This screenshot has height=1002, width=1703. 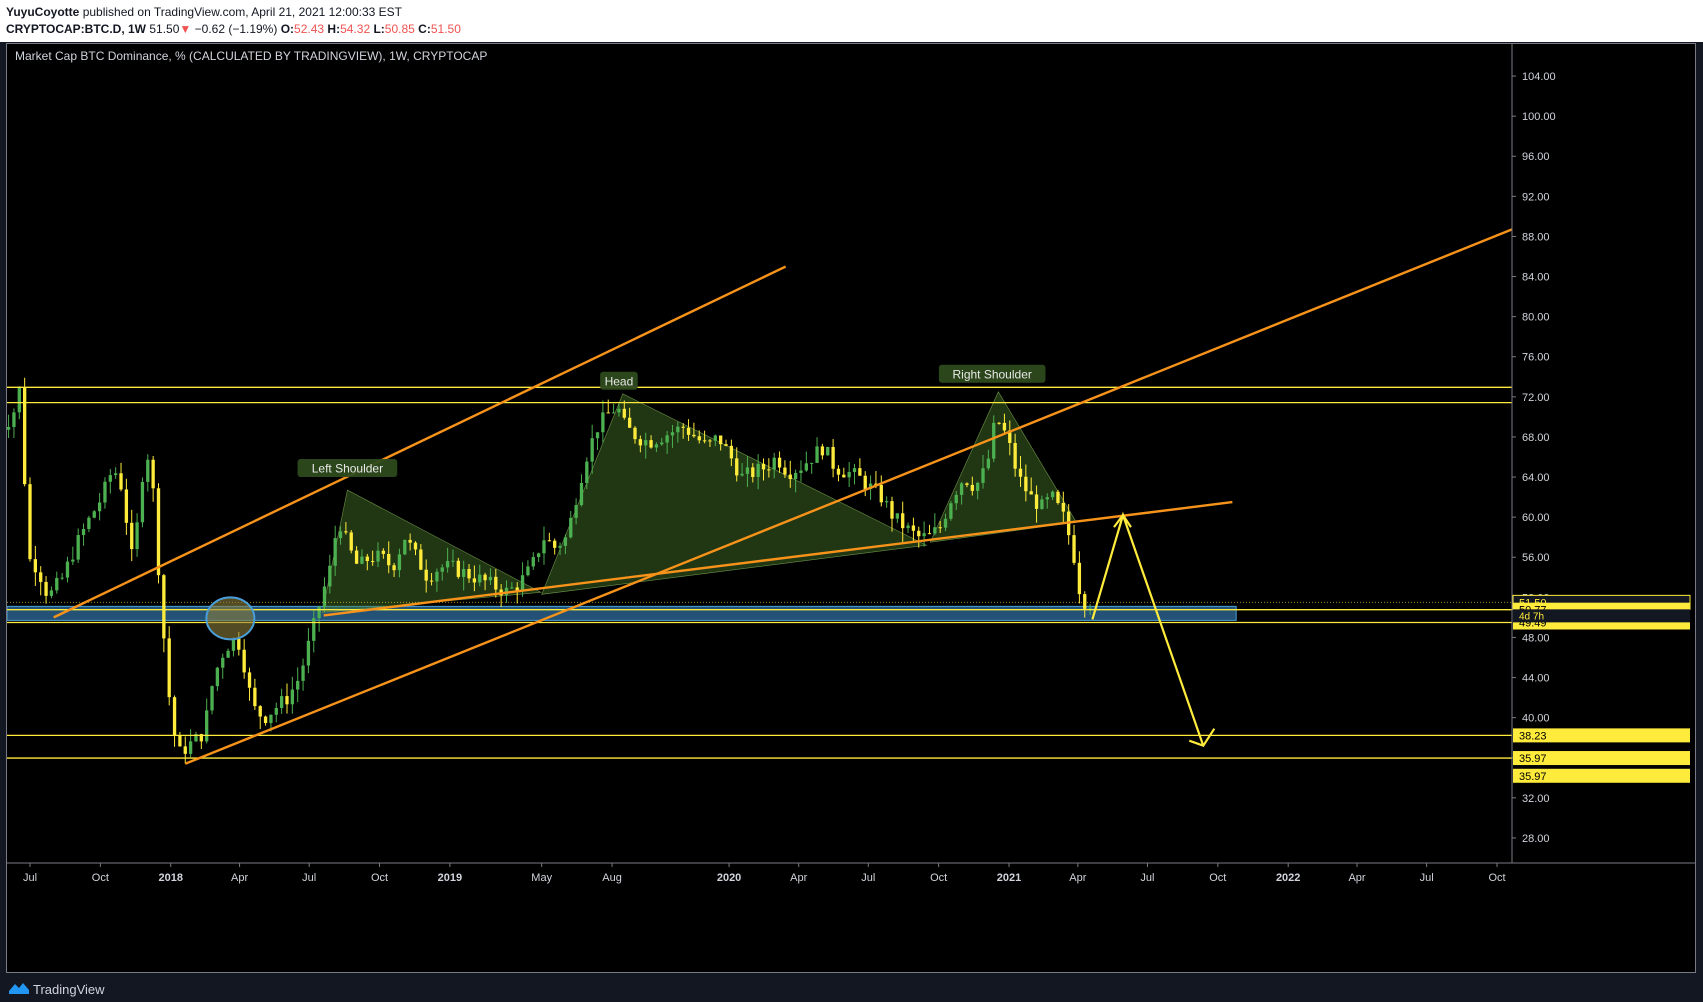 What do you see at coordinates (230, 618) in the screenshot?
I see `support-circle` at bounding box center [230, 618].